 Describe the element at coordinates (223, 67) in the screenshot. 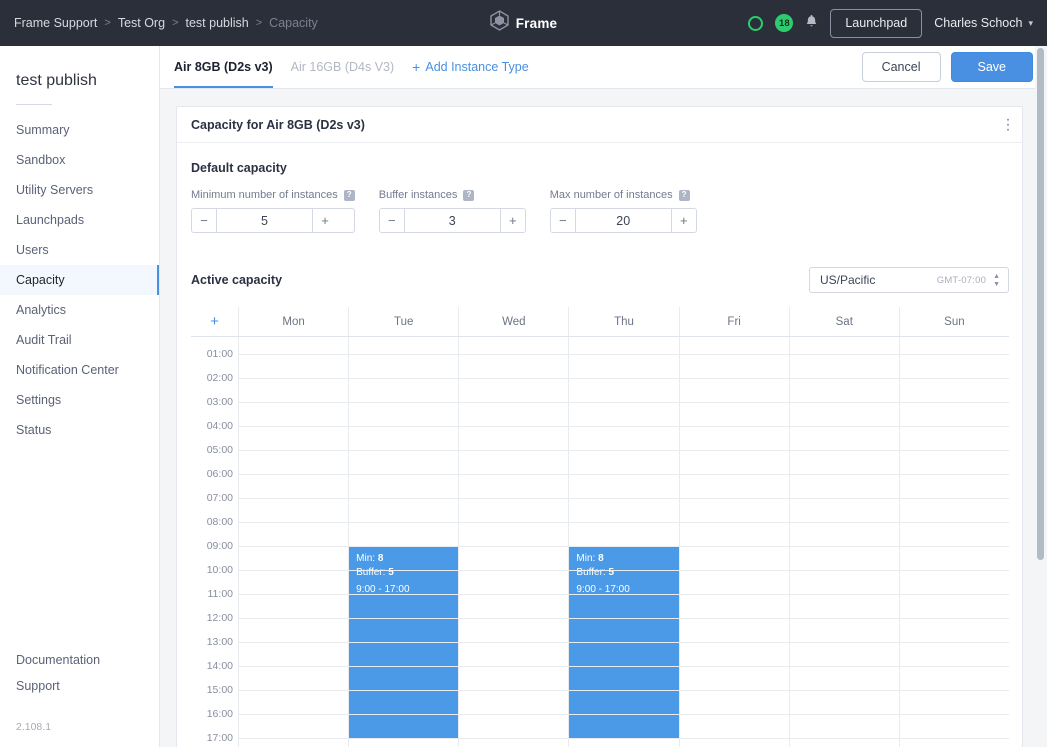

I see `tab-air-8gb: Air 8GB (D2s v3)` at that location.